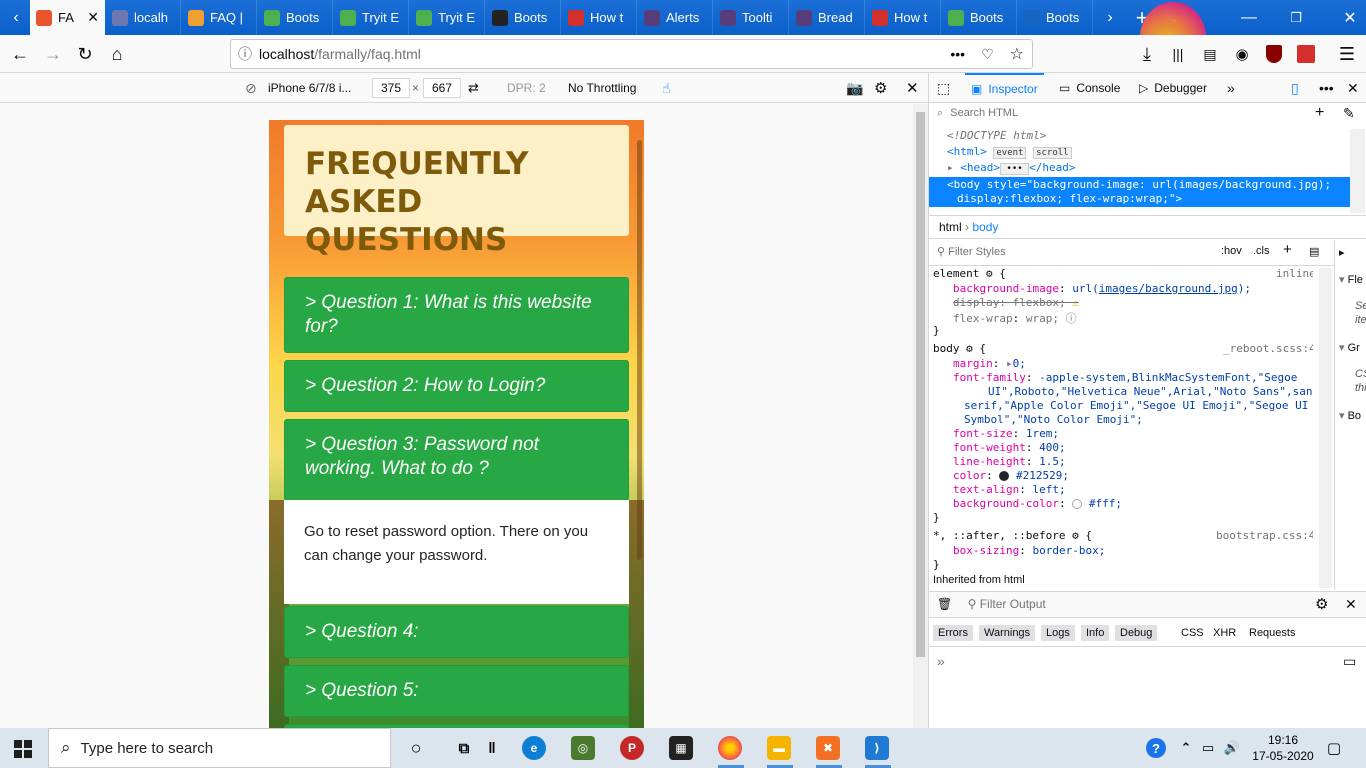 This screenshot has width=1366, height=768. Describe the element at coordinates (1319, 113) in the screenshot. I see `add-node-icon: +` at that location.